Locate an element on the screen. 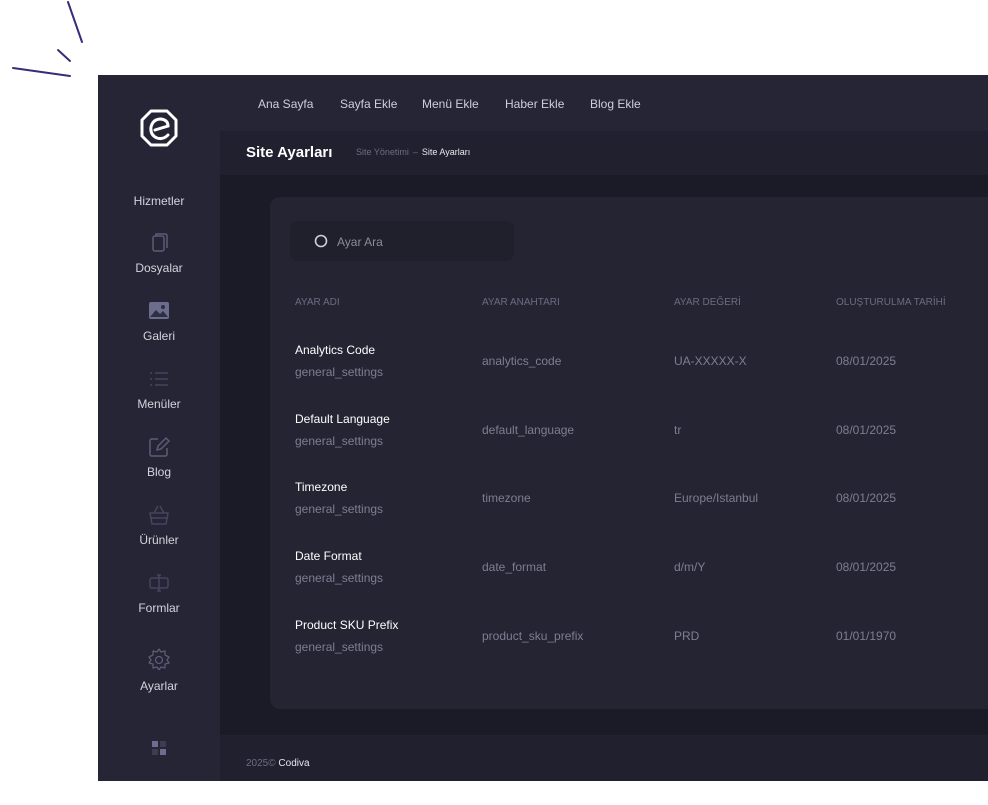  search-box is located at coordinates (402, 241).